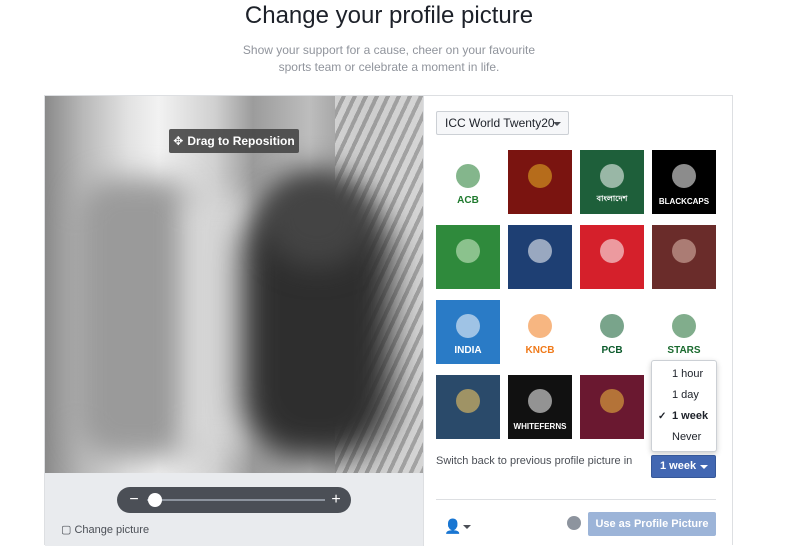  Describe the element at coordinates (652, 524) in the screenshot. I see `use-as-profile-picture-button: Use as Profile Picture` at that location.